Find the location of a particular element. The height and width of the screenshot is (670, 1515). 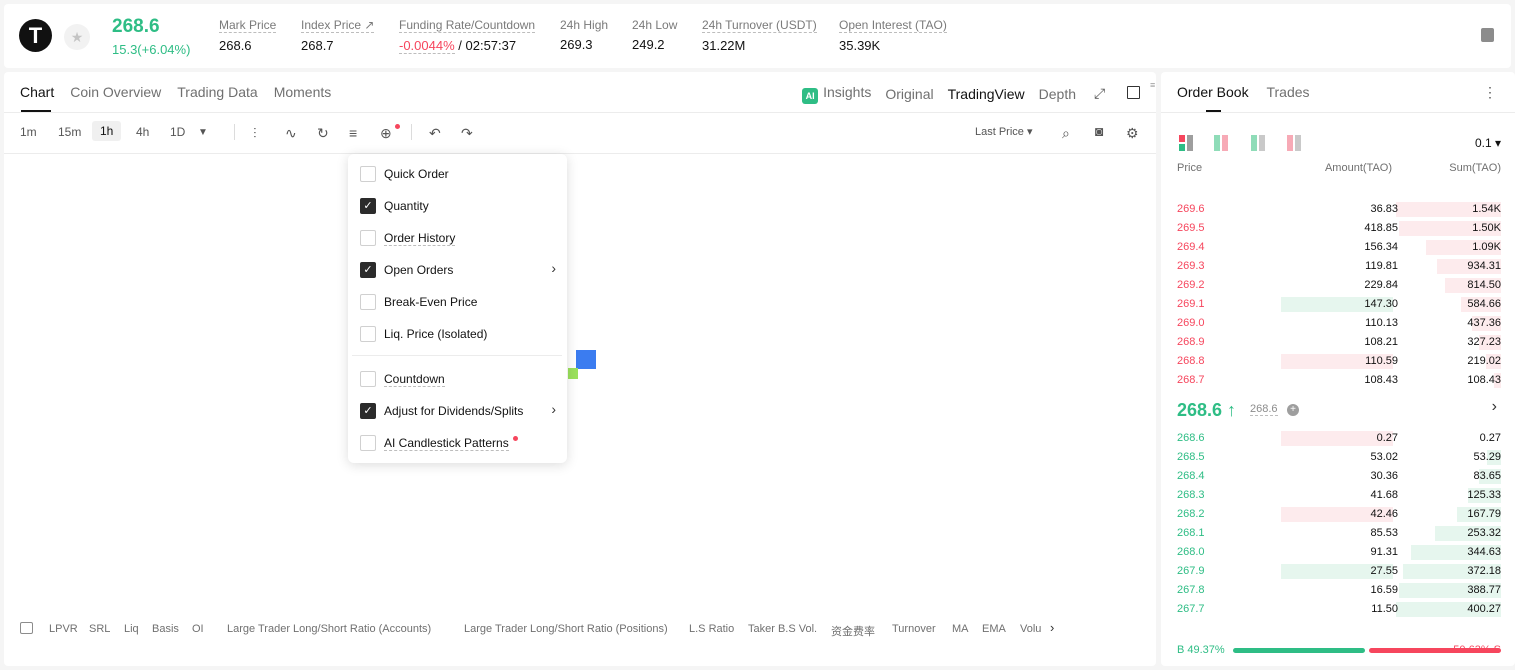

buy-row: 268.3 41.68 125.33 is located at coordinates (1339, 495).